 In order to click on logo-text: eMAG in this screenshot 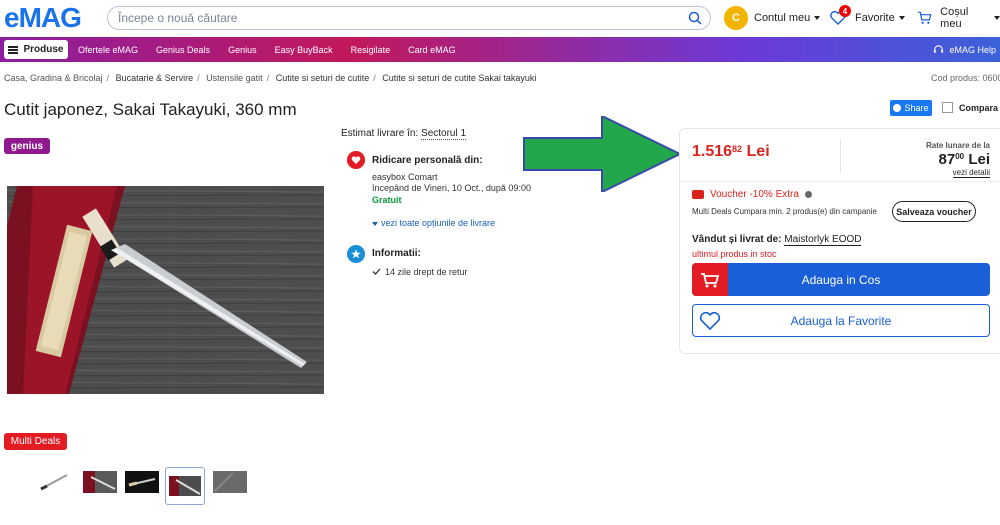, I will do `click(43, 17)`.